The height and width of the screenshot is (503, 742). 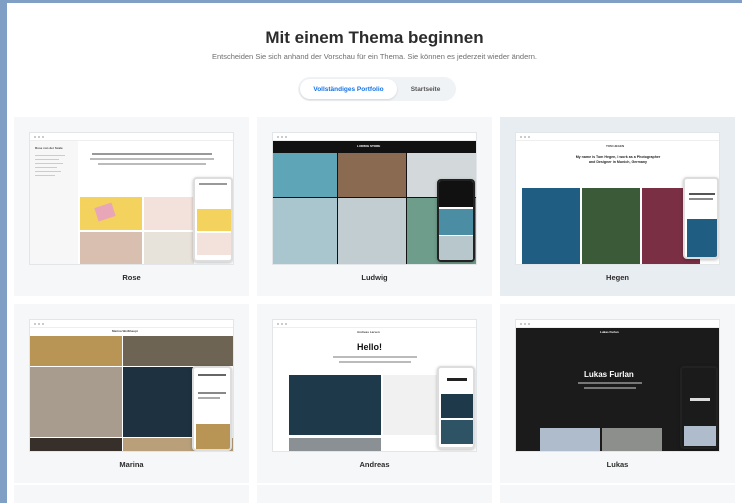 What do you see at coordinates (617, 277) in the screenshot?
I see `theme-label: Hegen` at bounding box center [617, 277].